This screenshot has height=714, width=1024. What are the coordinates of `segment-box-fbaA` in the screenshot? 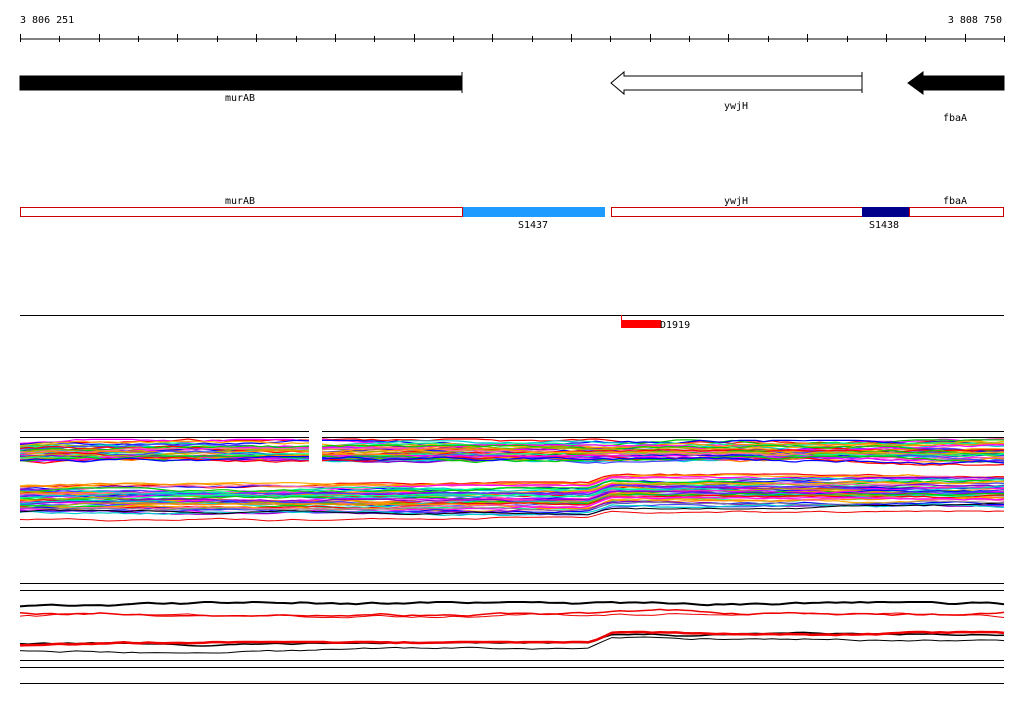 It's located at (956, 212).